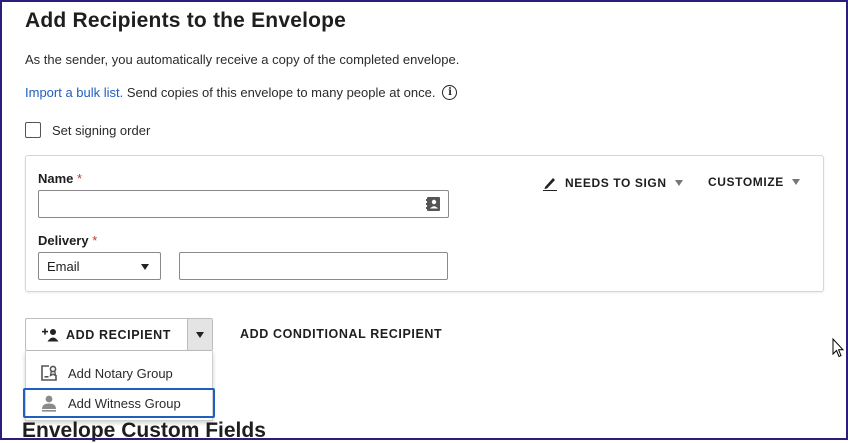  What do you see at coordinates (243, 204) in the screenshot?
I see `name-input` at bounding box center [243, 204].